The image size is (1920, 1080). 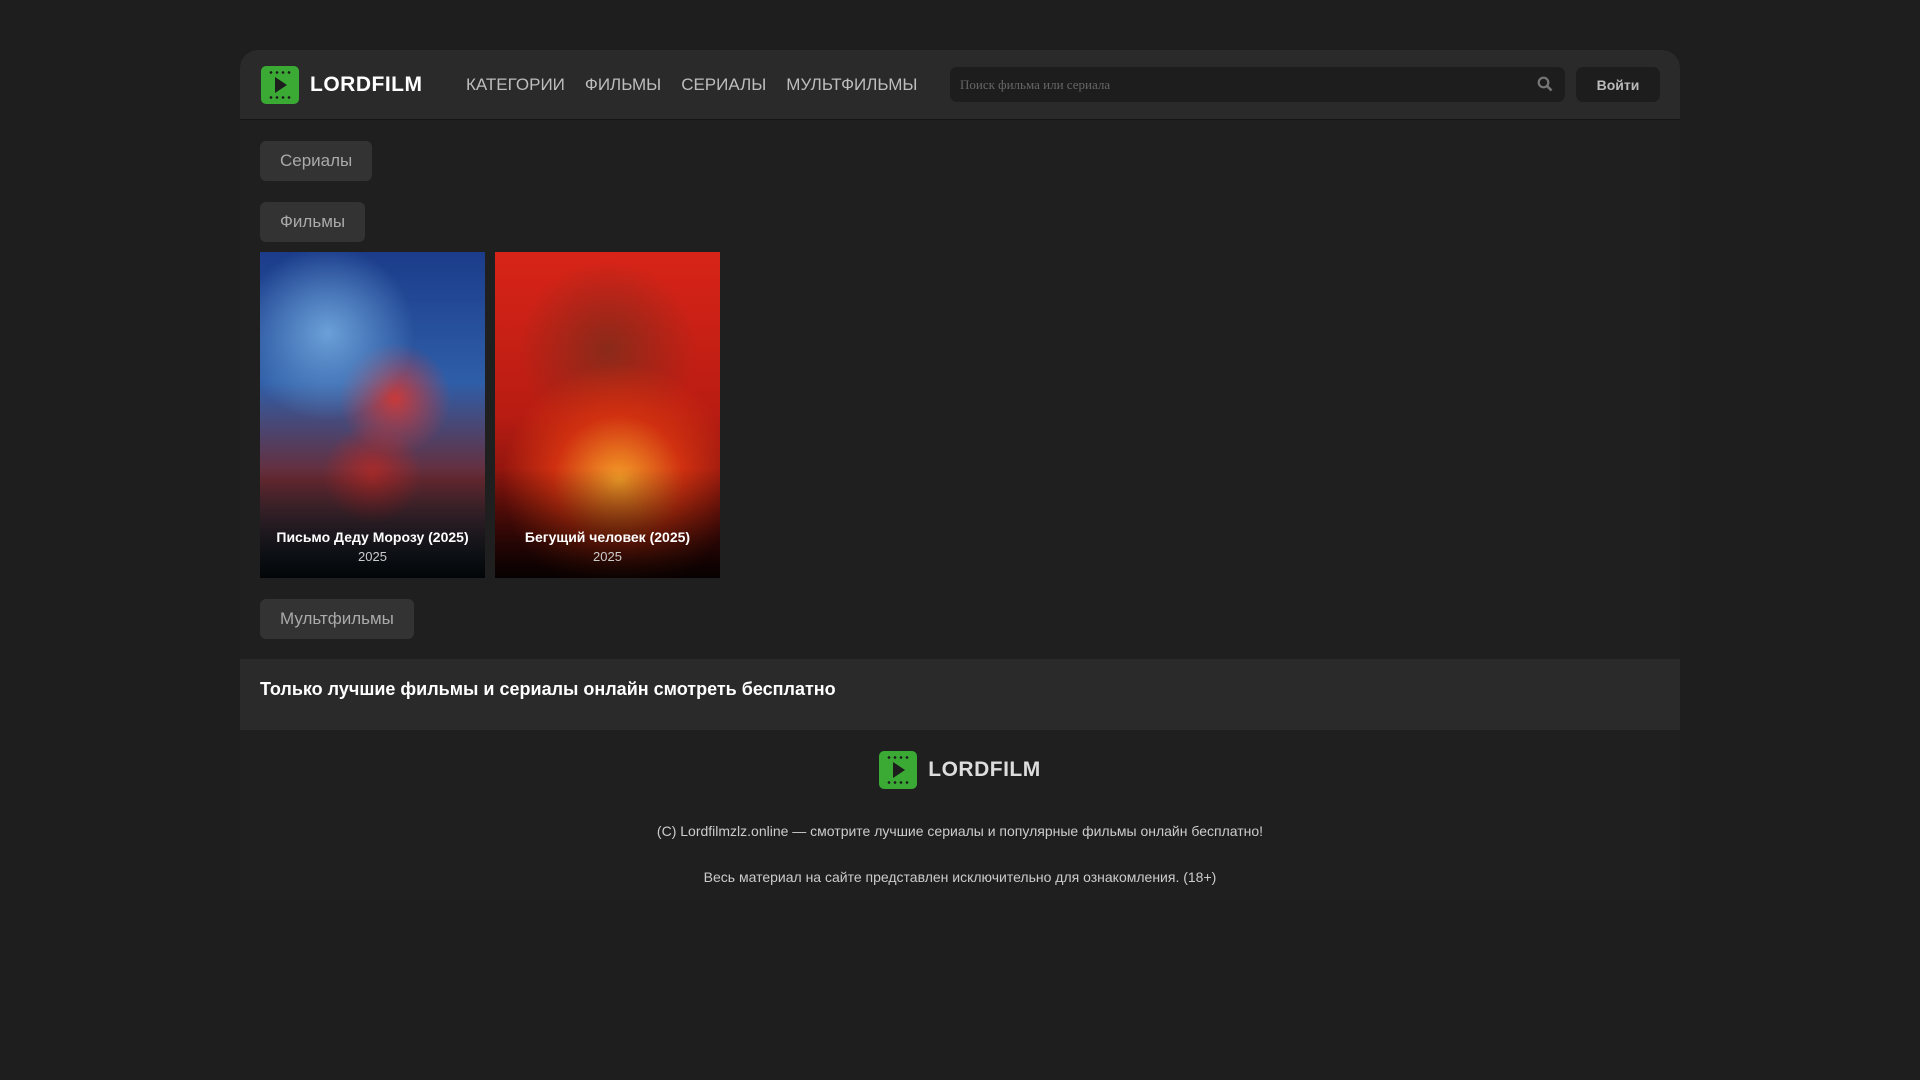 I want to click on footer-logo-link: LORDFILM, so click(x=959, y=770).